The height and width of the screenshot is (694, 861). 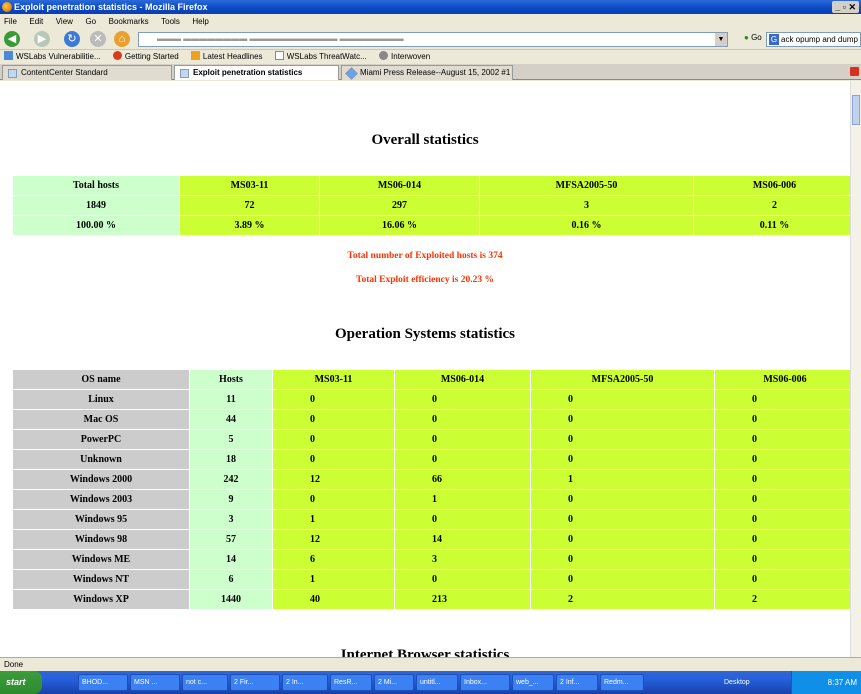 I want to click on table-cell: 14, so click(x=231, y=559).